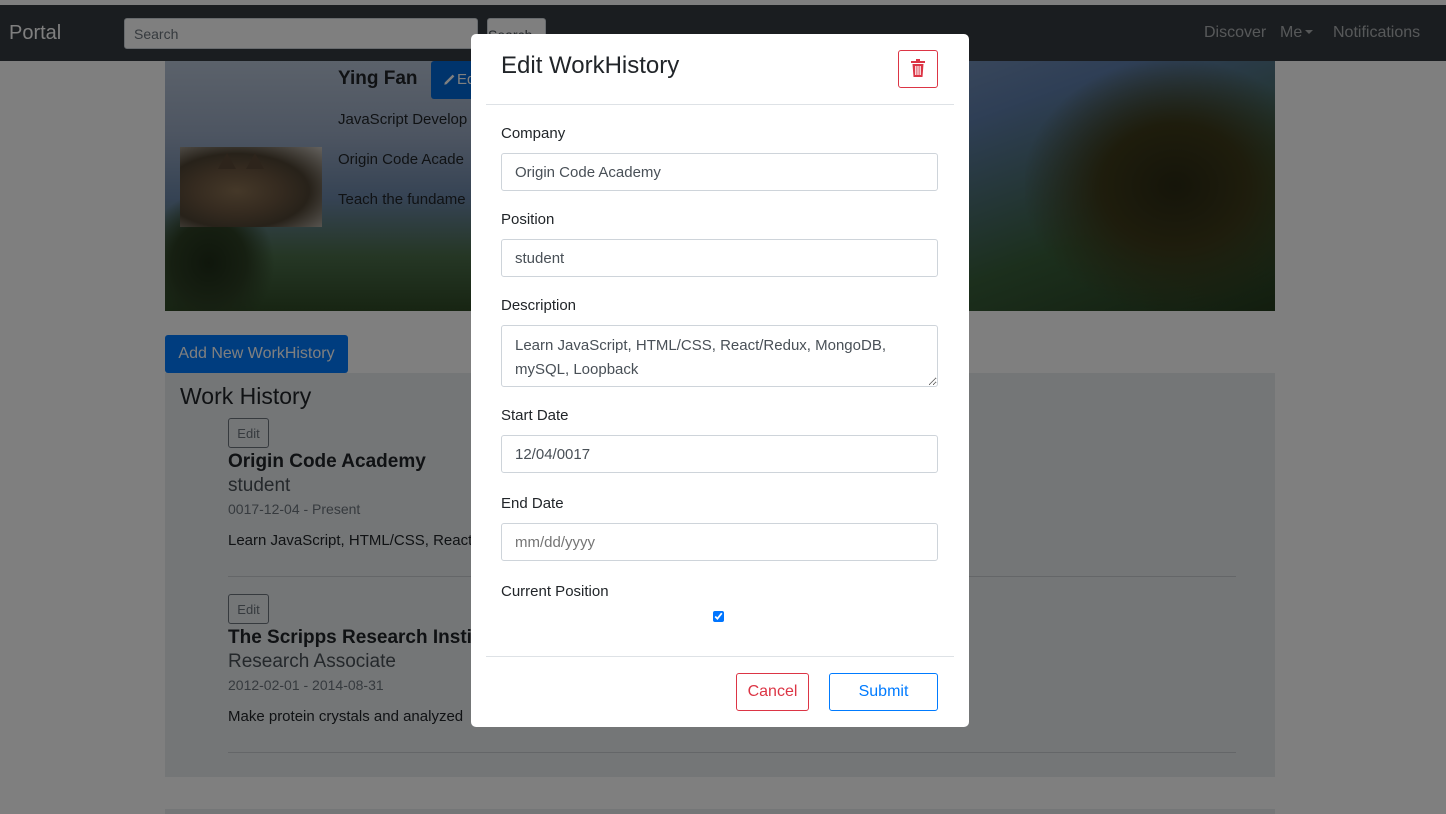 Image resolution: width=1446 pixels, height=814 pixels. I want to click on modal-header-divider, so click(720, 104).